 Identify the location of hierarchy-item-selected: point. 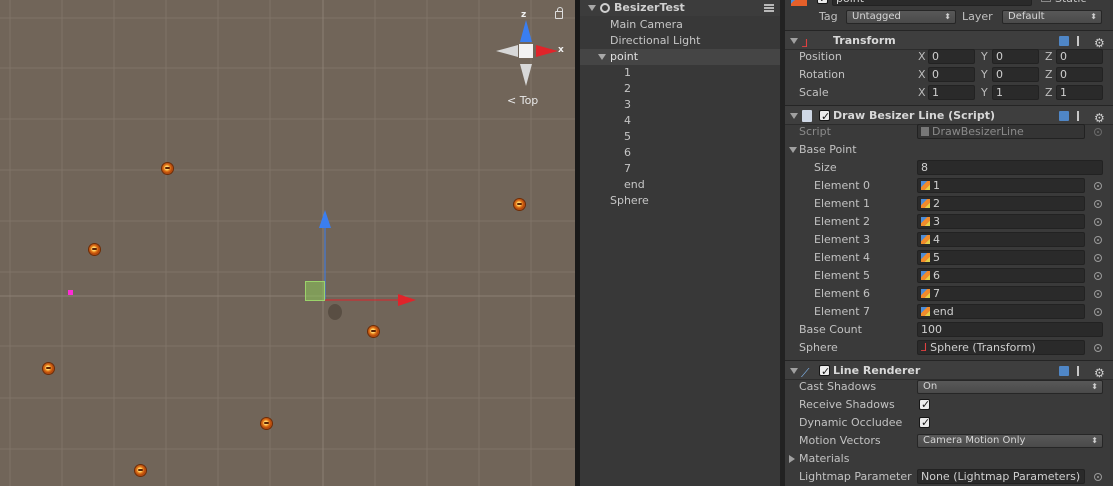
(680, 57).